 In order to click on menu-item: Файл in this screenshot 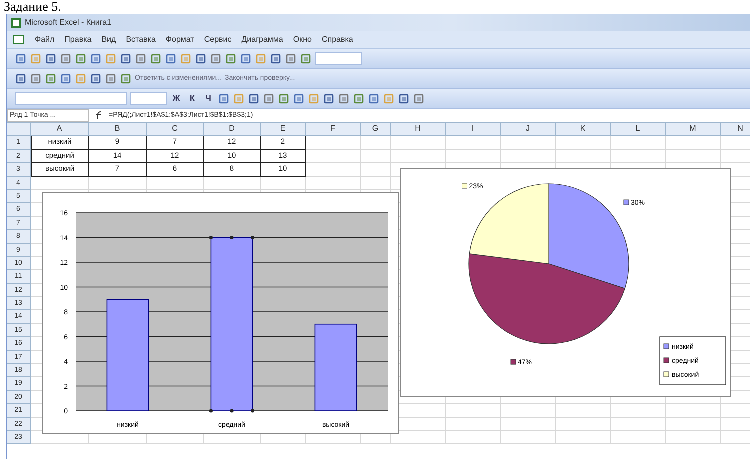, I will do `click(45, 39)`.